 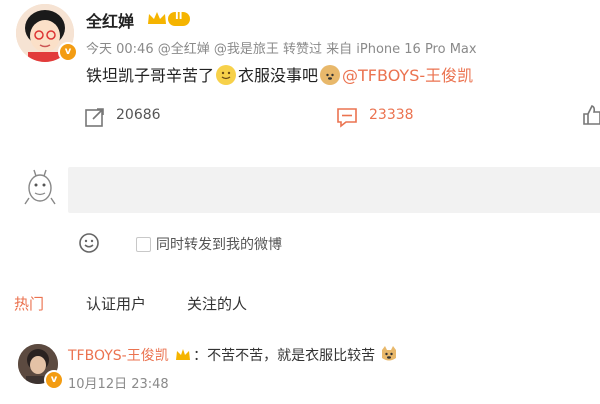 What do you see at coordinates (334, 190) in the screenshot?
I see `comment-input` at bounding box center [334, 190].